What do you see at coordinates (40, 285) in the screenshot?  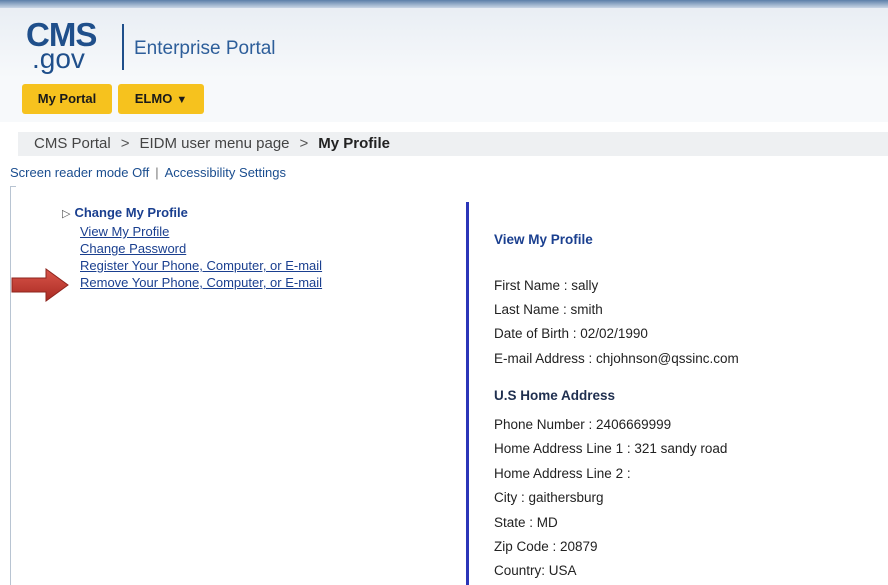 I see `red-arrow-icon` at bounding box center [40, 285].